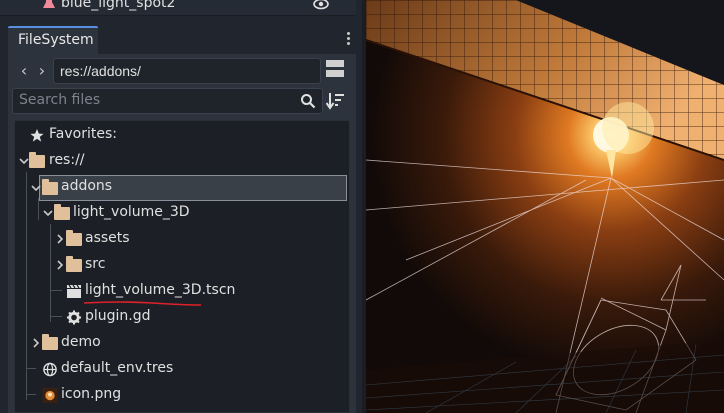 Image resolution: width=724 pixels, height=413 pixels. What do you see at coordinates (118, 5) in the screenshot?
I see `scene-item-label: blue_light_spot2` at bounding box center [118, 5].